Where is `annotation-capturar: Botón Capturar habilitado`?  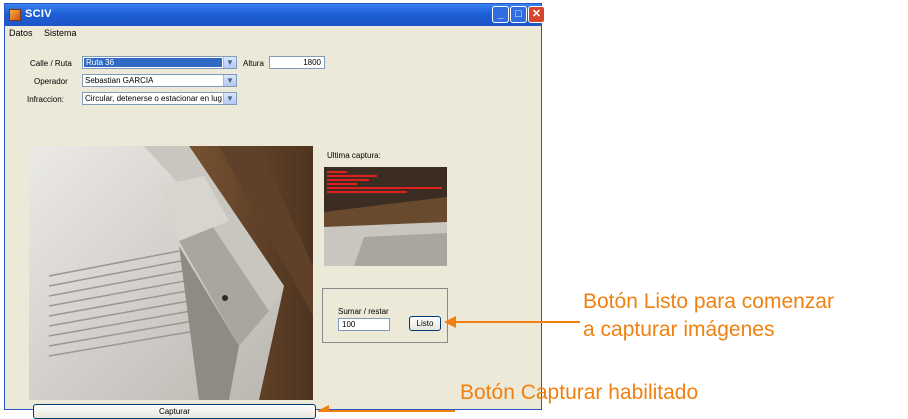
annotation-capturar: Botón Capturar habilitado is located at coordinates (579, 392).